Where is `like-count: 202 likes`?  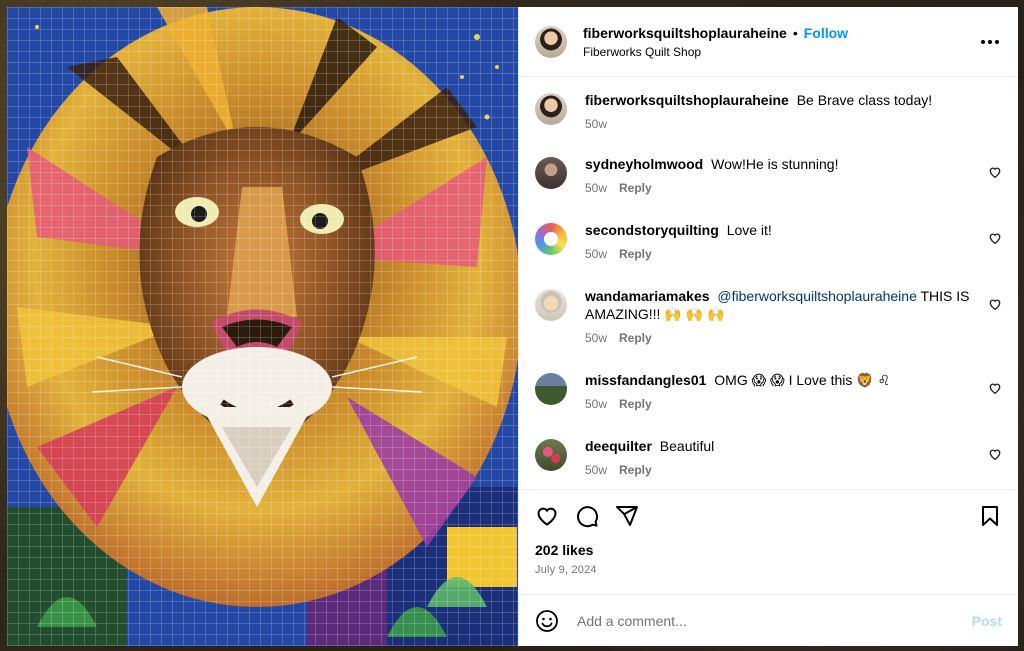 like-count: 202 likes is located at coordinates (768, 550).